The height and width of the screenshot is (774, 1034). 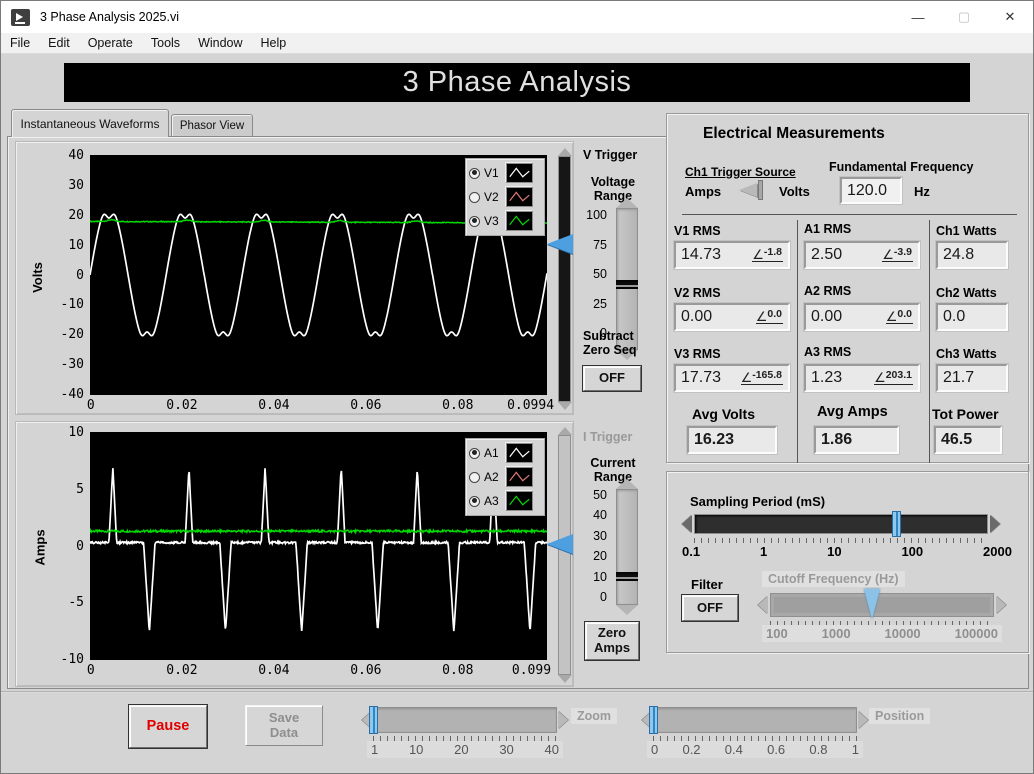 I want to click on v3-rms-label: V3 RMS, so click(x=697, y=354).